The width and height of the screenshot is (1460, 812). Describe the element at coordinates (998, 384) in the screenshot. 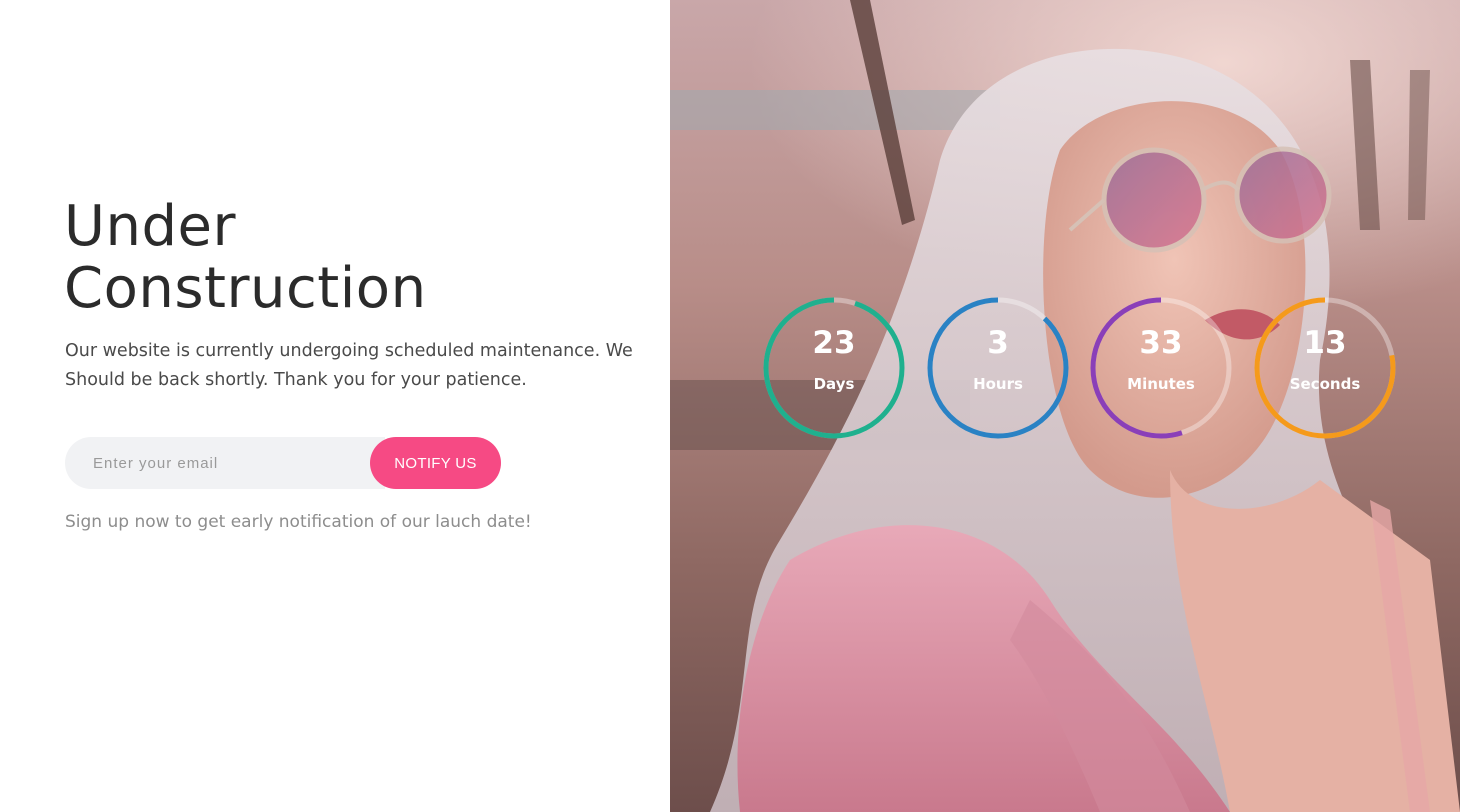

I see `hours-label: Hours` at that location.